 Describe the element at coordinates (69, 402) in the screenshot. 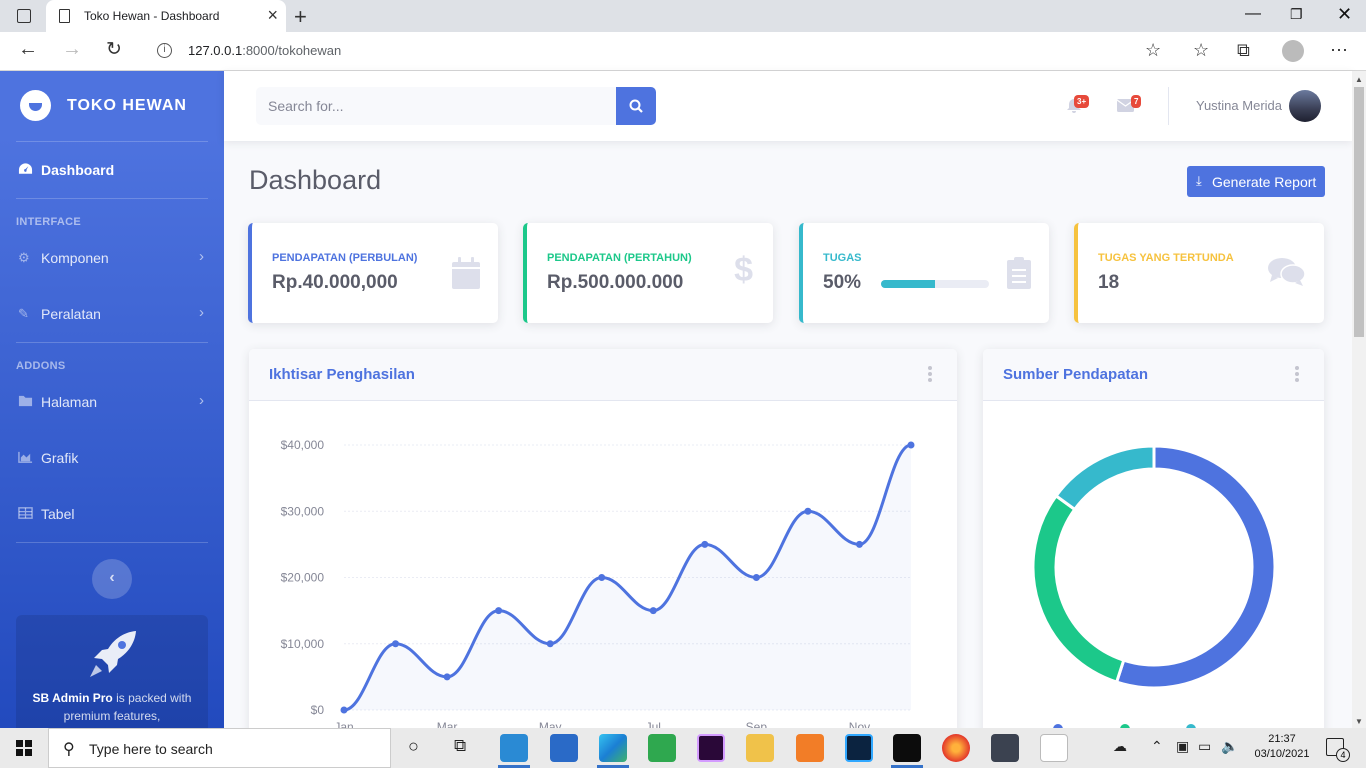

I see `sidebar-item-label: Halaman` at that location.